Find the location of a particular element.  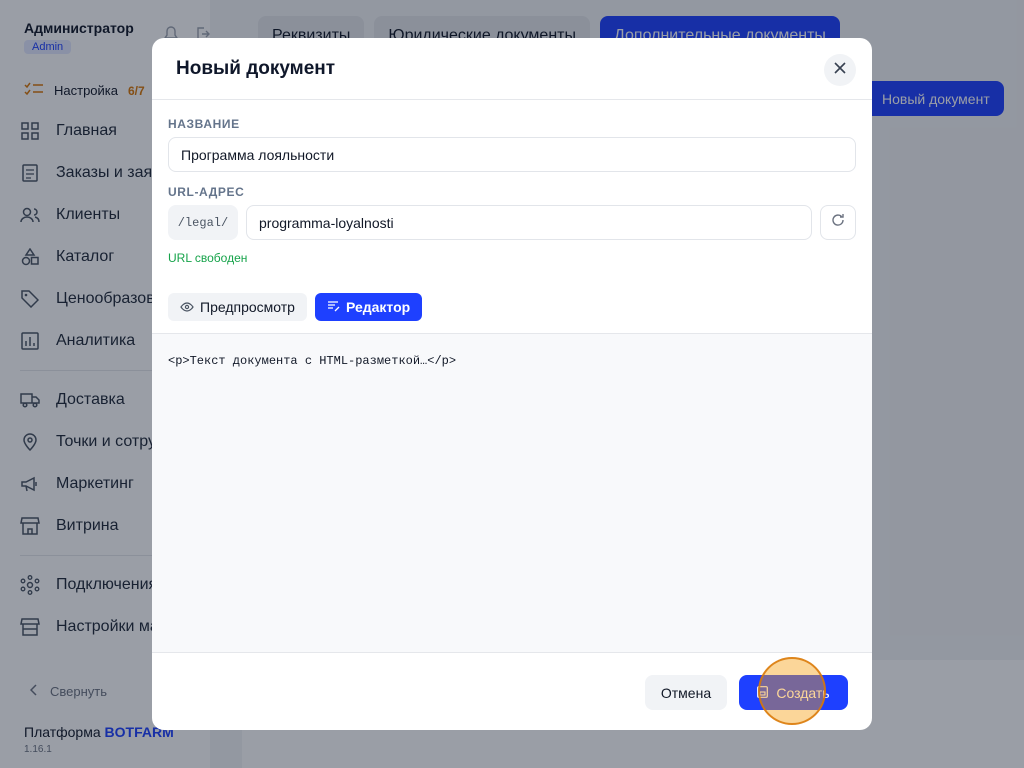

preview-label: Предпросмотр is located at coordinates (247, 307).